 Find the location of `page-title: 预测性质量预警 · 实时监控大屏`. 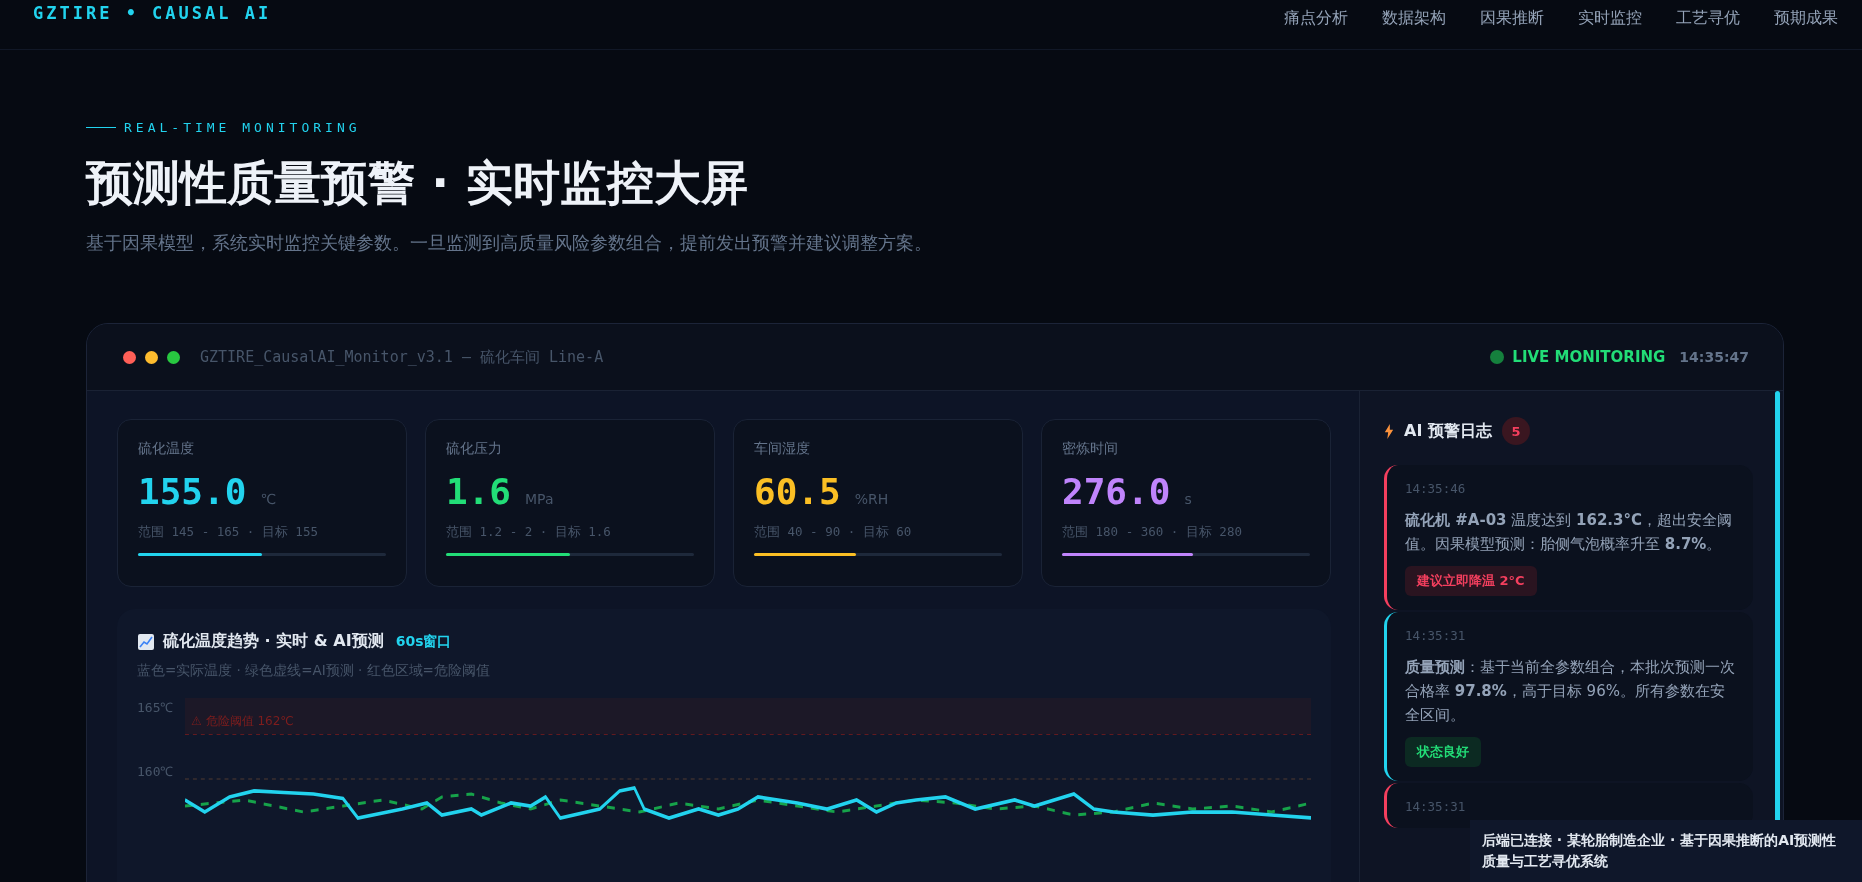

page-title: 预测性质量预警 · 实时监控大屏 is located at coordinates (417, 183).